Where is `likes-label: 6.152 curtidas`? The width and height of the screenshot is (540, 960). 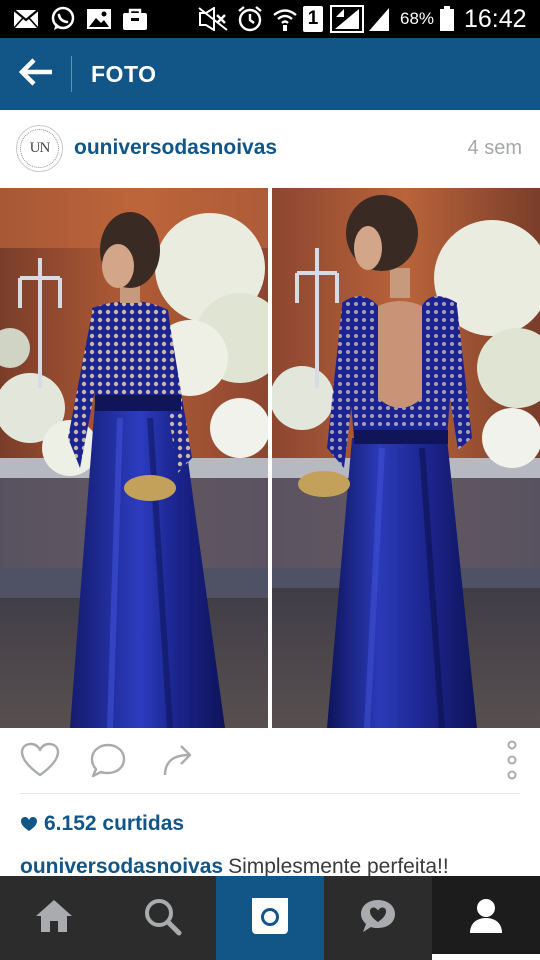 likes-label: 6.152 curtidas is located at coordinates (114, 823).